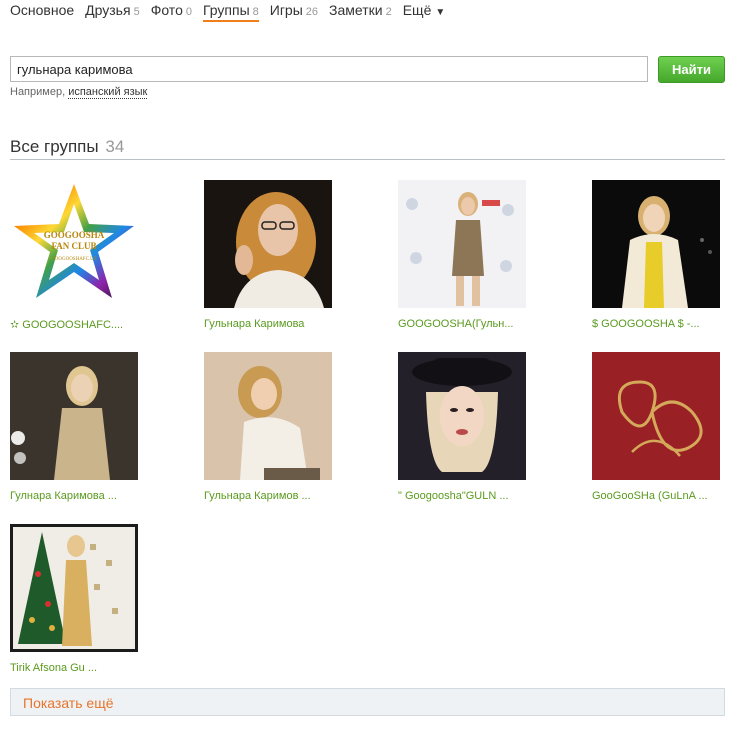 The image size is (739, 730). I want to click on section-title-label: Все группы, so click(54, 146).